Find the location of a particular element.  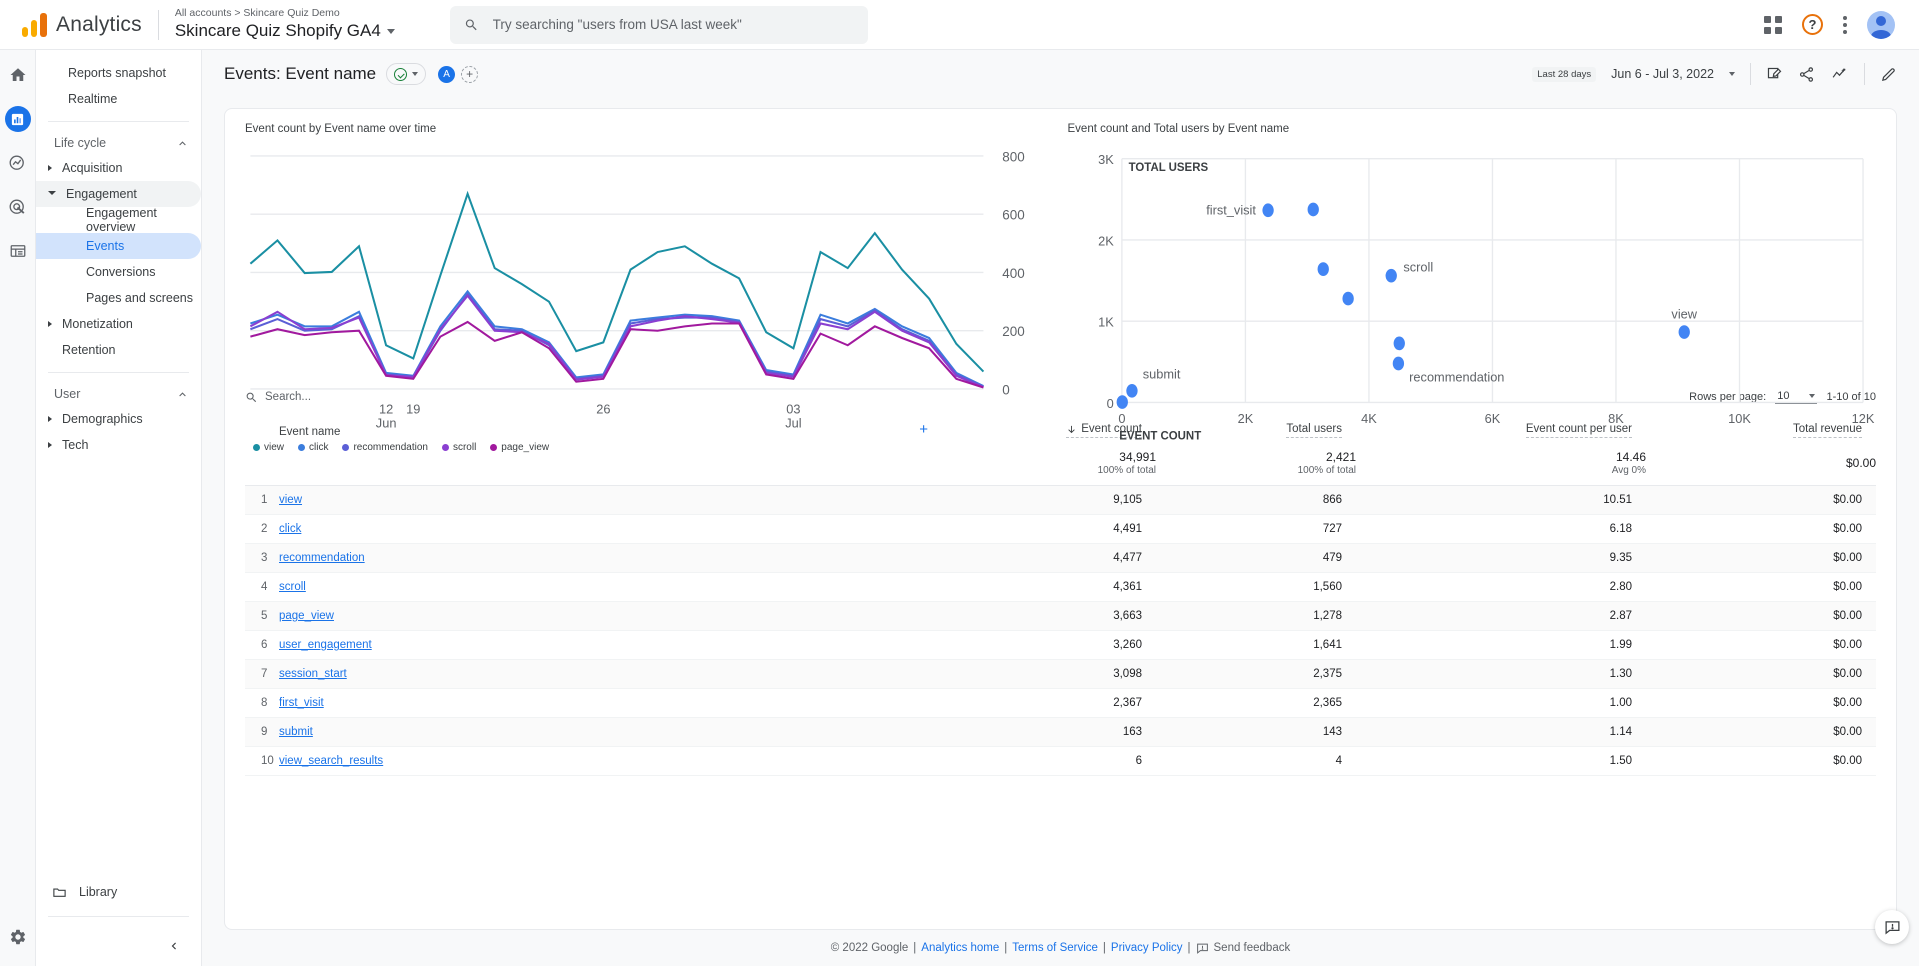

footer-link-privacy: Privacy Policy is located at coordinates (1147, 948).